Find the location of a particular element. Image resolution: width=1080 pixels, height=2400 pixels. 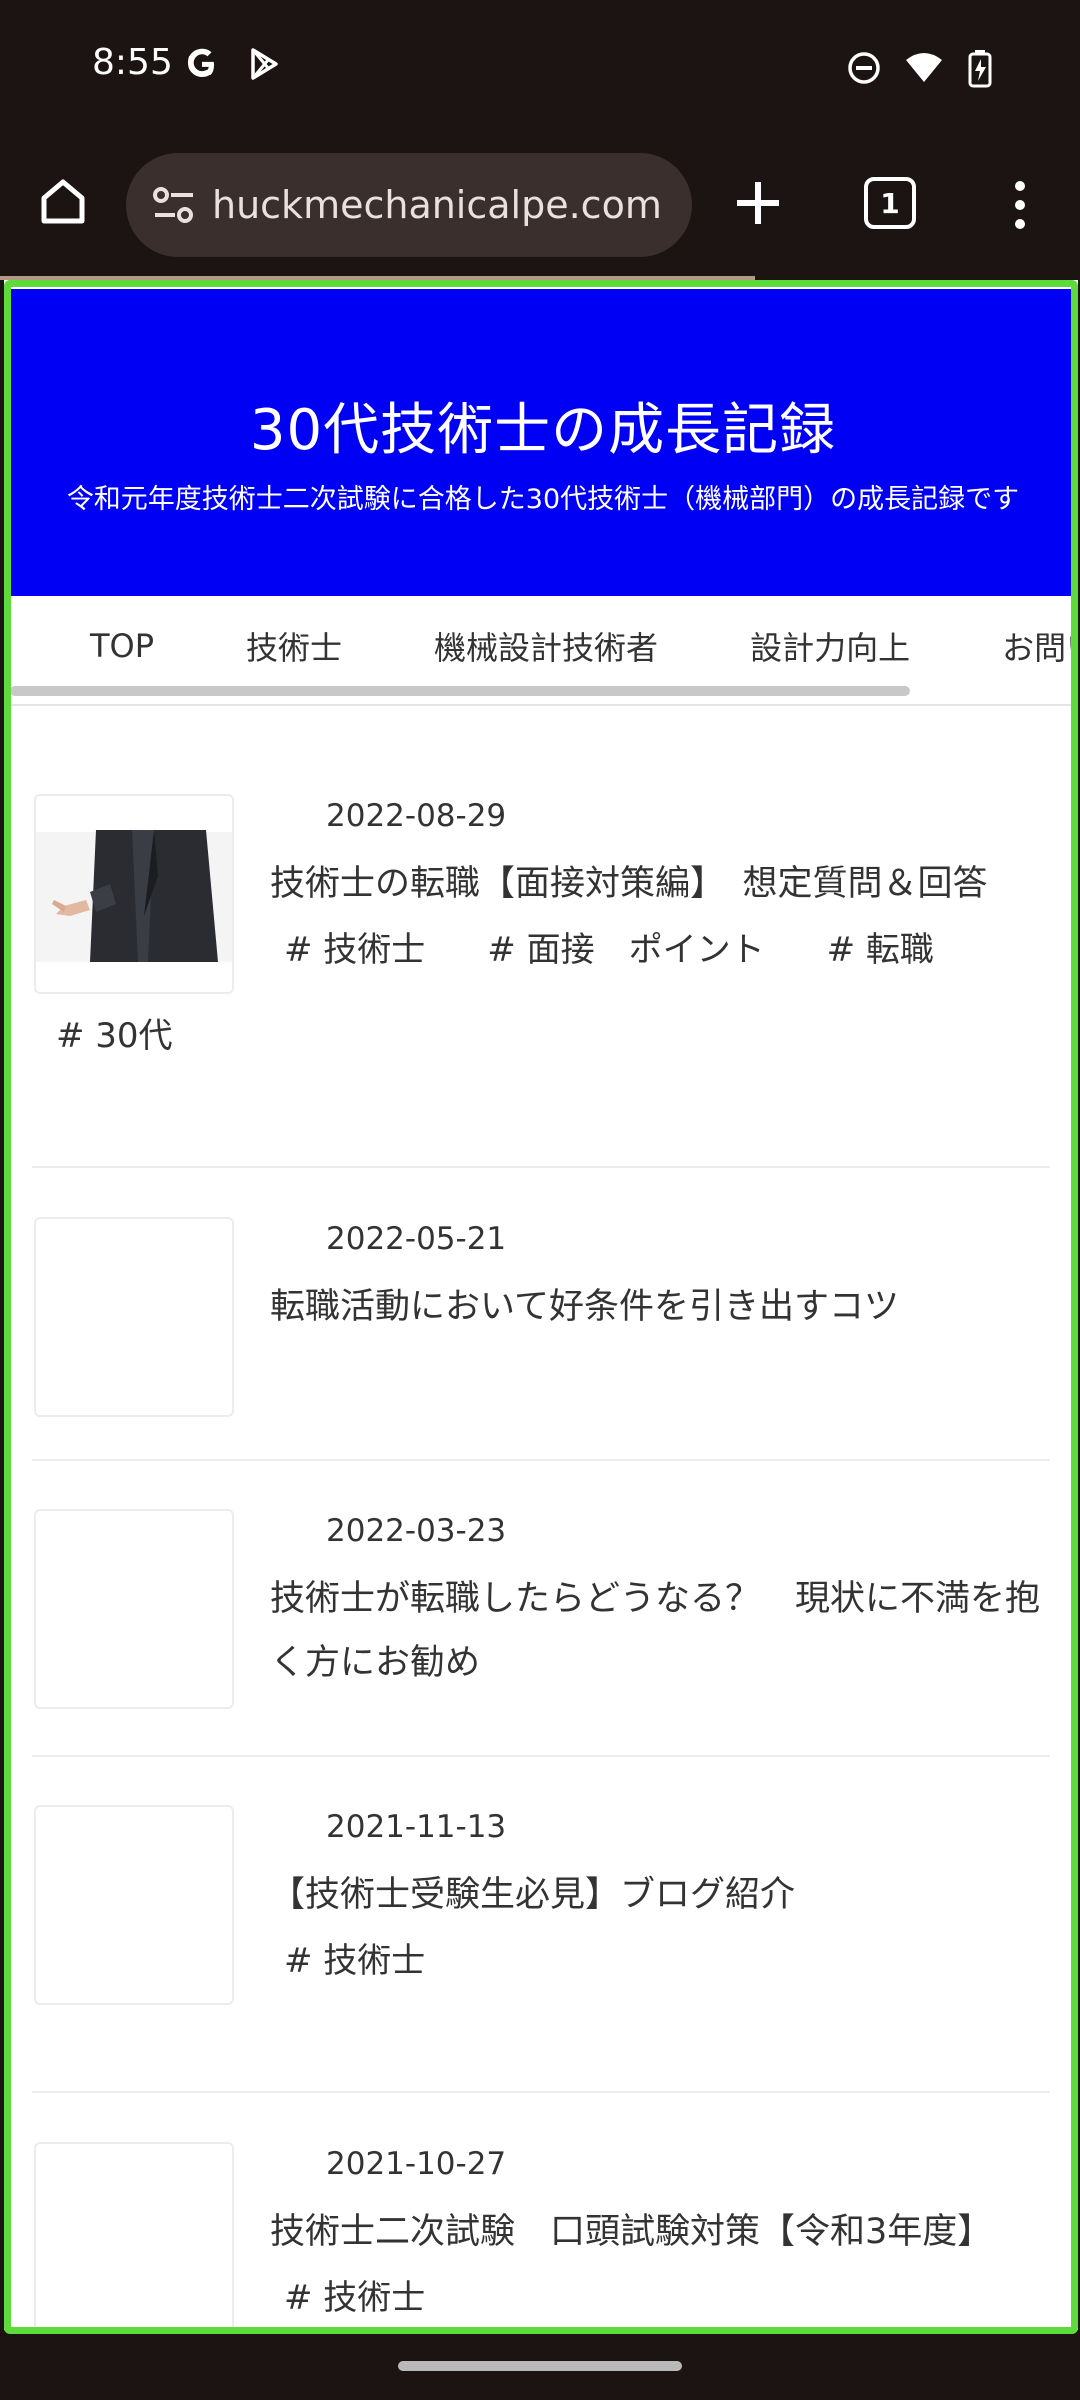

do-not-disturb-icon is located at coordinates (864, 68).